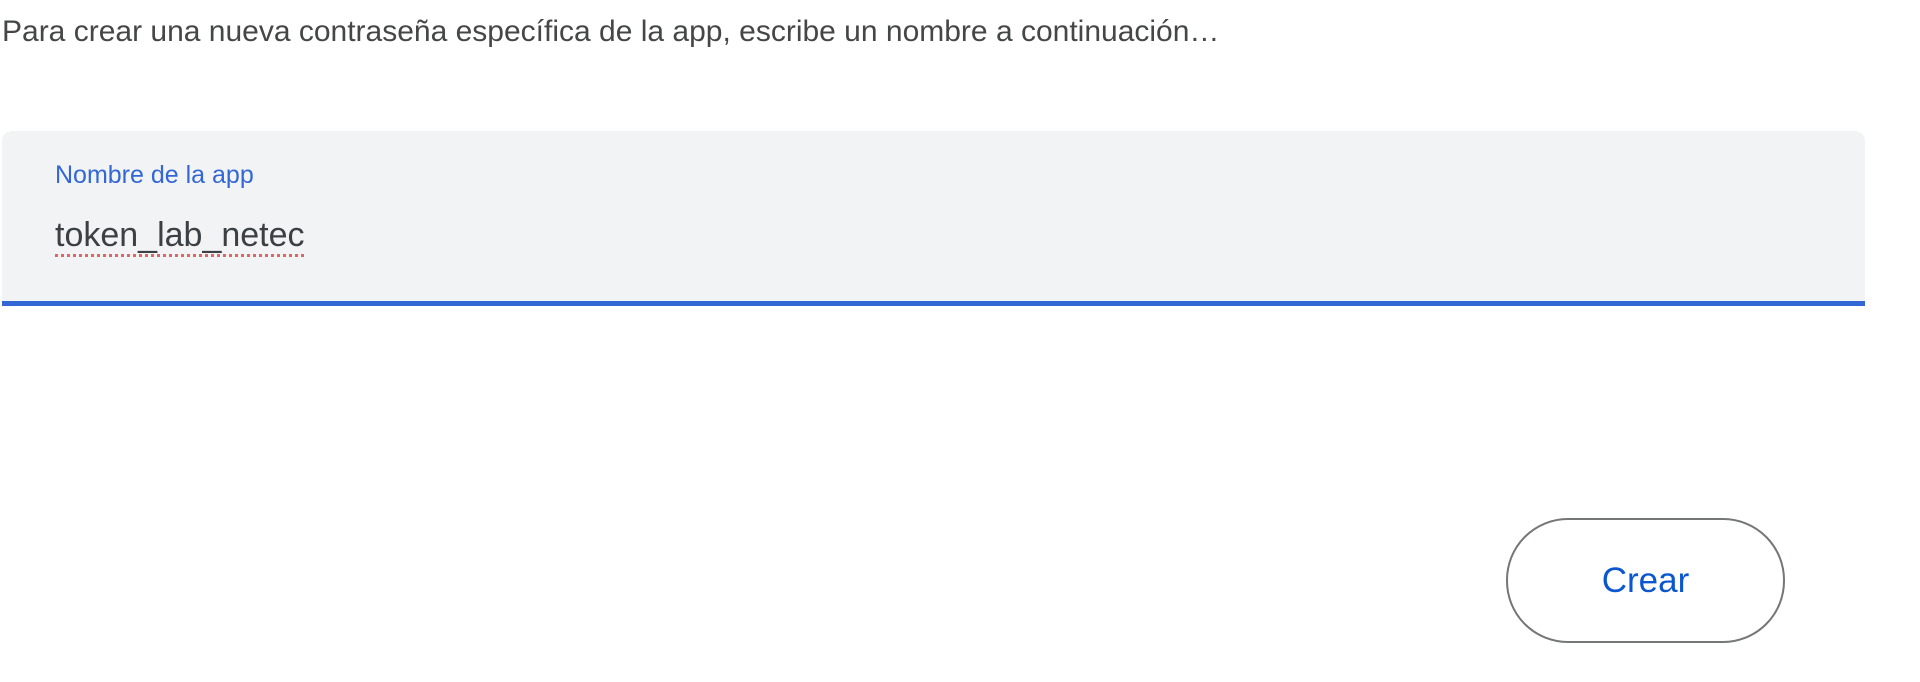 Image resolution: width=1920 pixels, height=682 pixels. What do you see at coordinates (154, 175) in the screenshot?
I see `app-name-label: Nombre de la app` at bounding box center [154, 175].